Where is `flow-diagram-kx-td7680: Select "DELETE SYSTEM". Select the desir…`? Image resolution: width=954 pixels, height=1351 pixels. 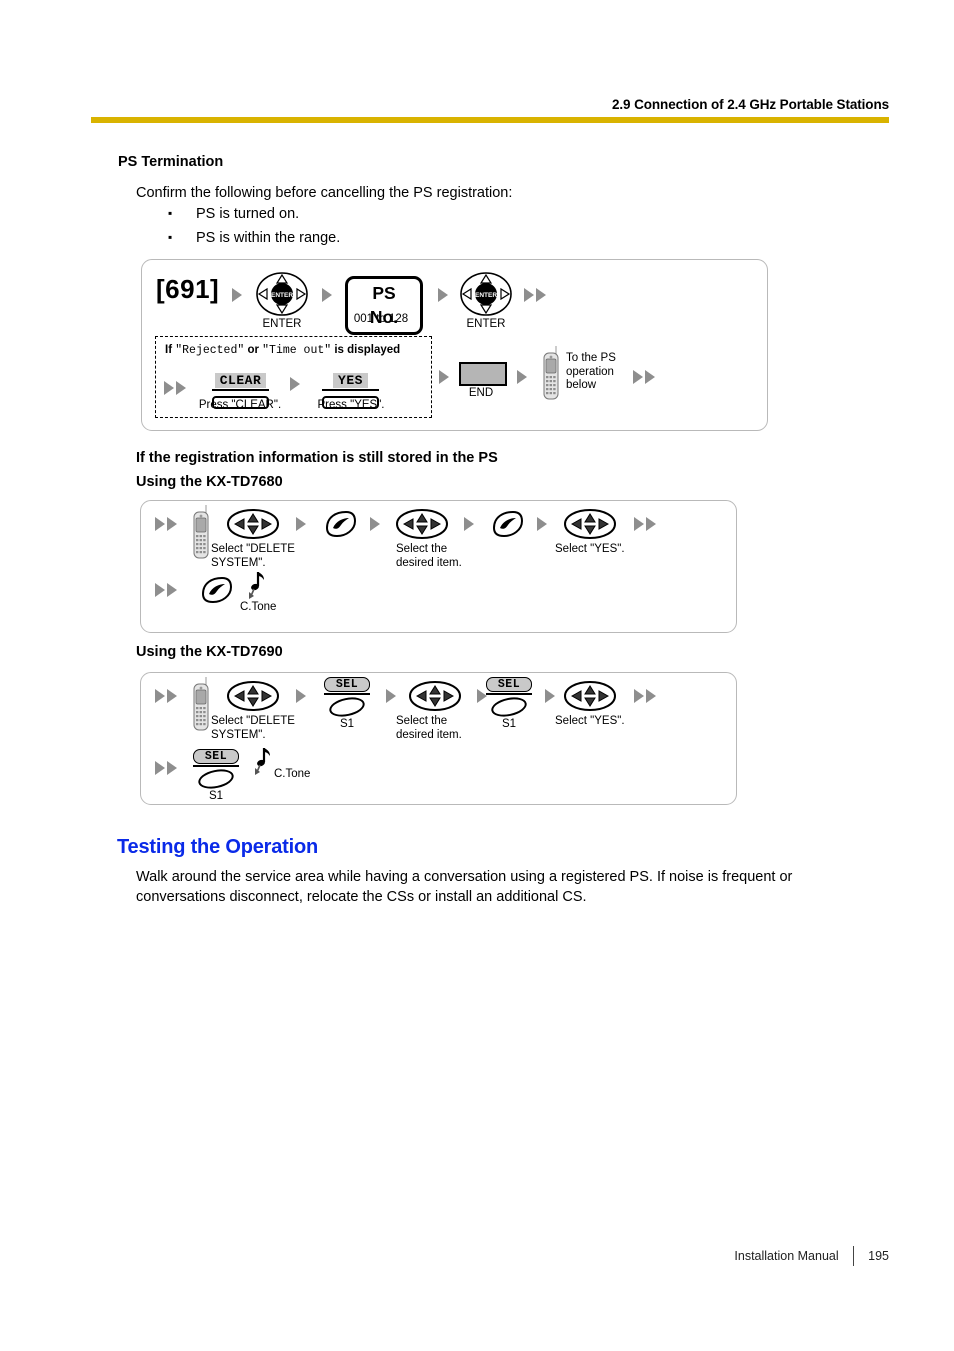 flow-diagram-kx-td7680: Select "DELETE SYSTEM". Select the desir… is located at coordinates (438, 566).